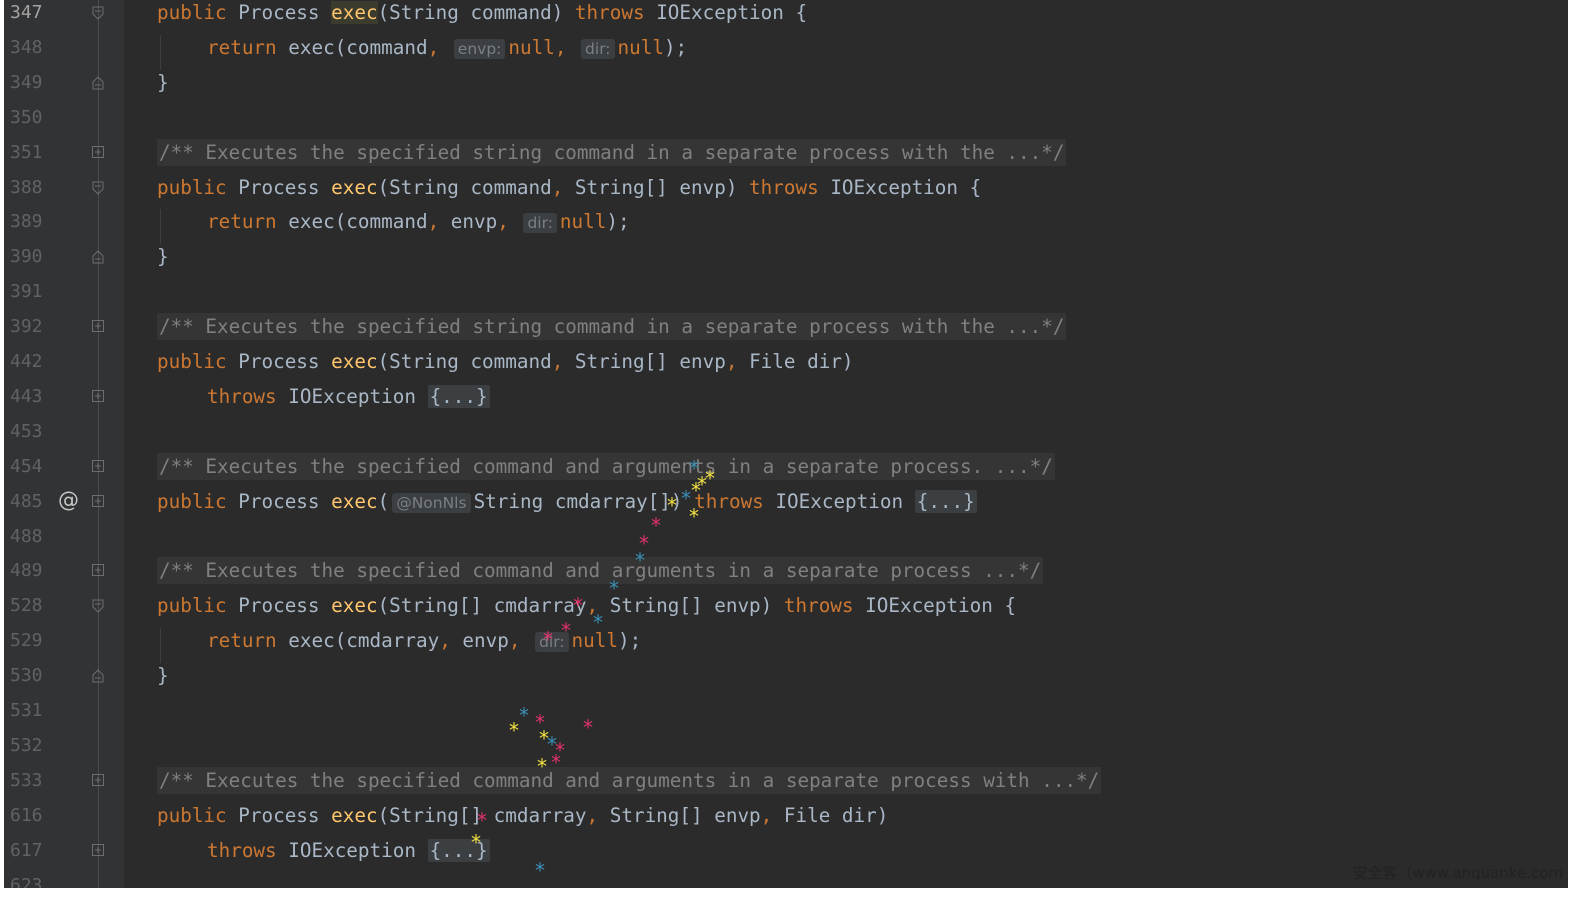 The width and height of the screenshot is (1591, 901). What do you see at coordinates (650, 361) in the screenshot?
I see `code-token: String[] envp` at bounding box center [650, 361].